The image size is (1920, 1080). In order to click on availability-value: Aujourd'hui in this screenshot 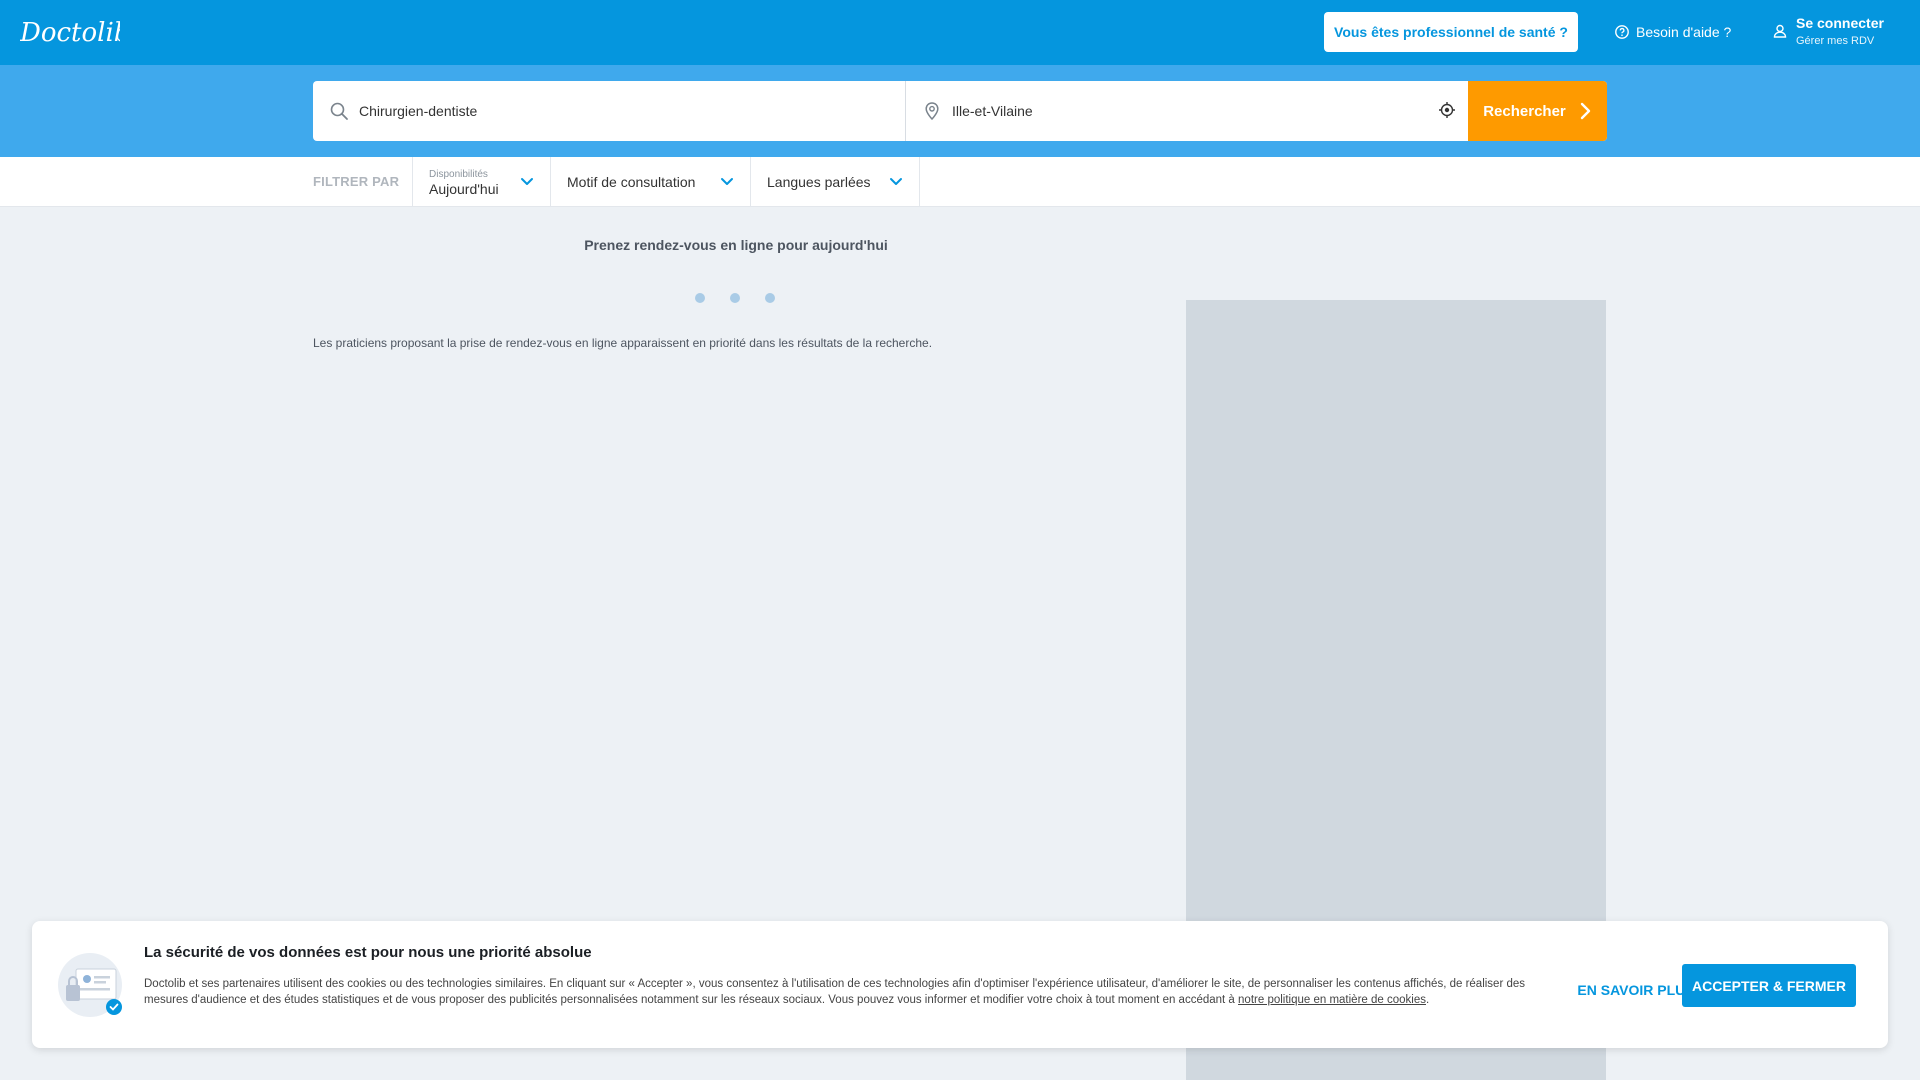, I will do `click(464, 189)`.